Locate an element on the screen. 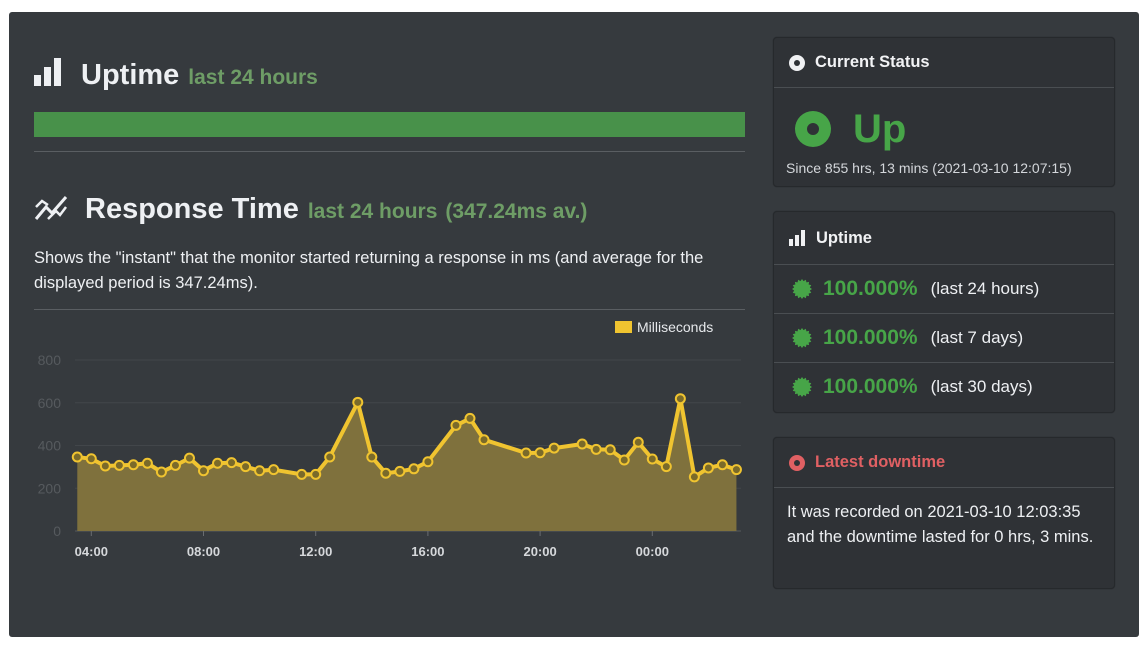  uptime-period: (last 24 hours) is located at coordinates (985, 288).